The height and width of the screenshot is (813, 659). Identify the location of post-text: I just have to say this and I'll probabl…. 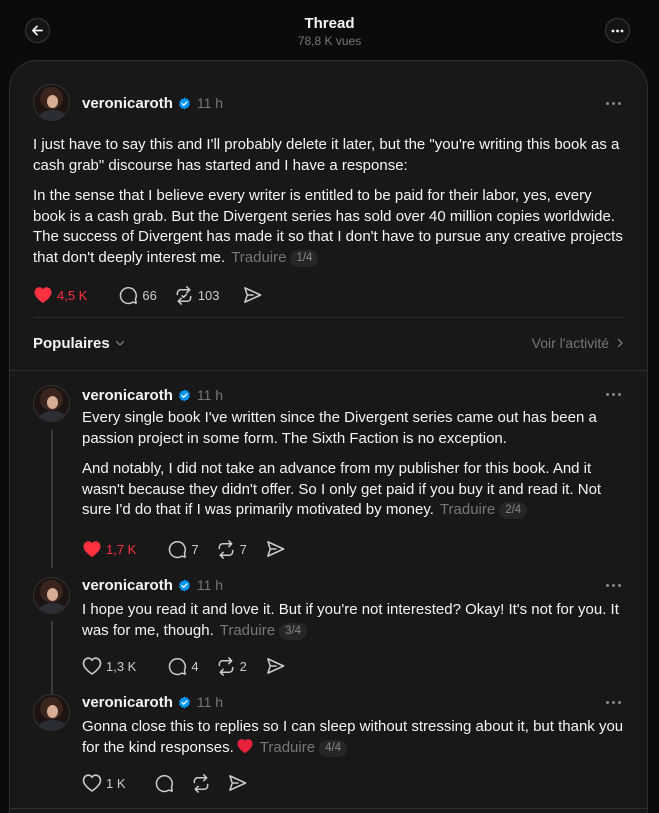
(330, 201).